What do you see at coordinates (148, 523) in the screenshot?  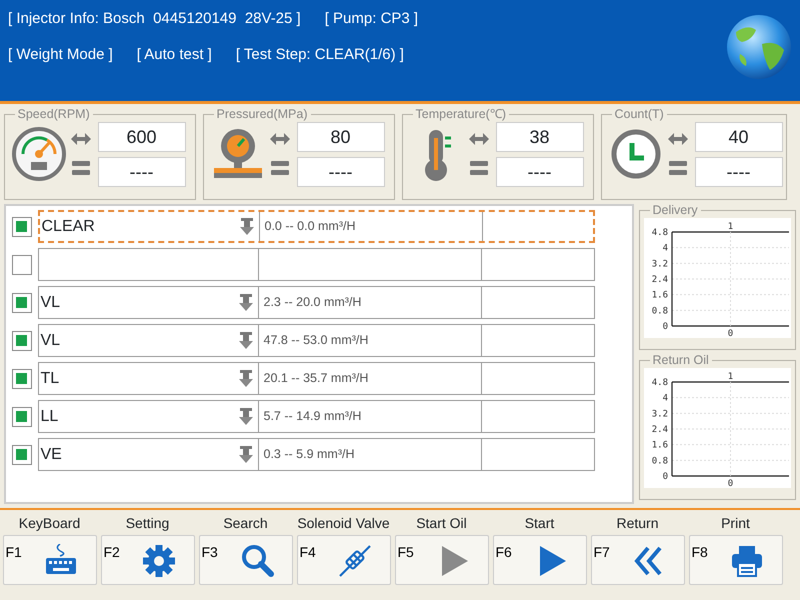 I see `button-label: Setting` at bounding box center [148, 523].